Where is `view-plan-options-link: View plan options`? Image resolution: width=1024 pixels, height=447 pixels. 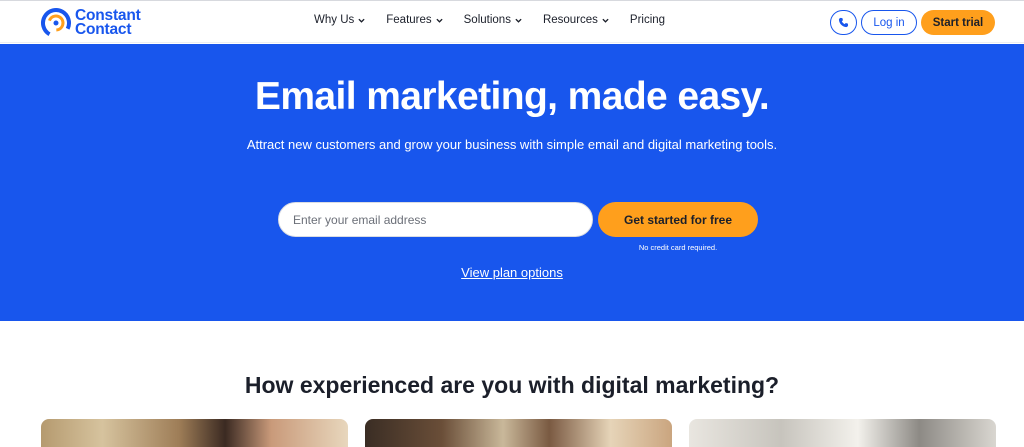
view-plan-options-link: View plan options is located at coordinates (512, 272).